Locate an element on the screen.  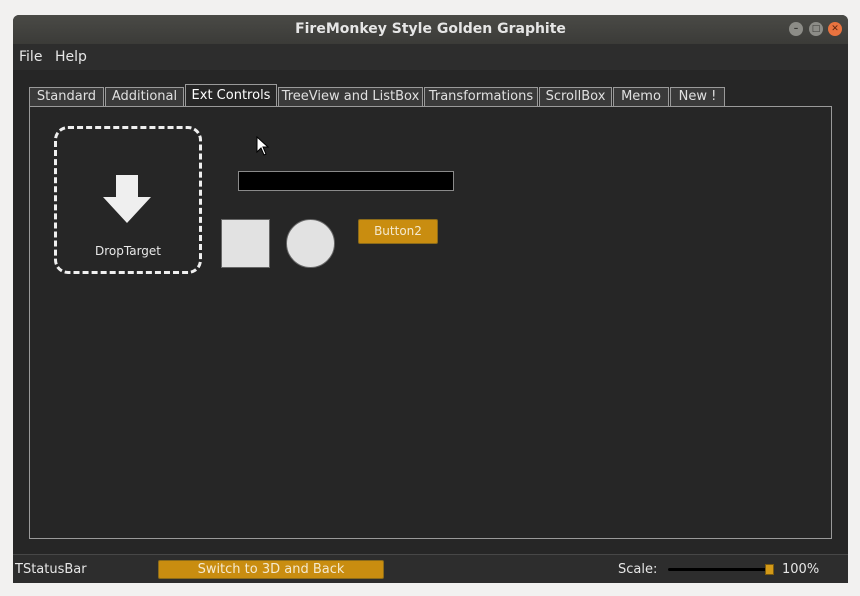
scale-slider-thumb is located at coordinates (769, 569).